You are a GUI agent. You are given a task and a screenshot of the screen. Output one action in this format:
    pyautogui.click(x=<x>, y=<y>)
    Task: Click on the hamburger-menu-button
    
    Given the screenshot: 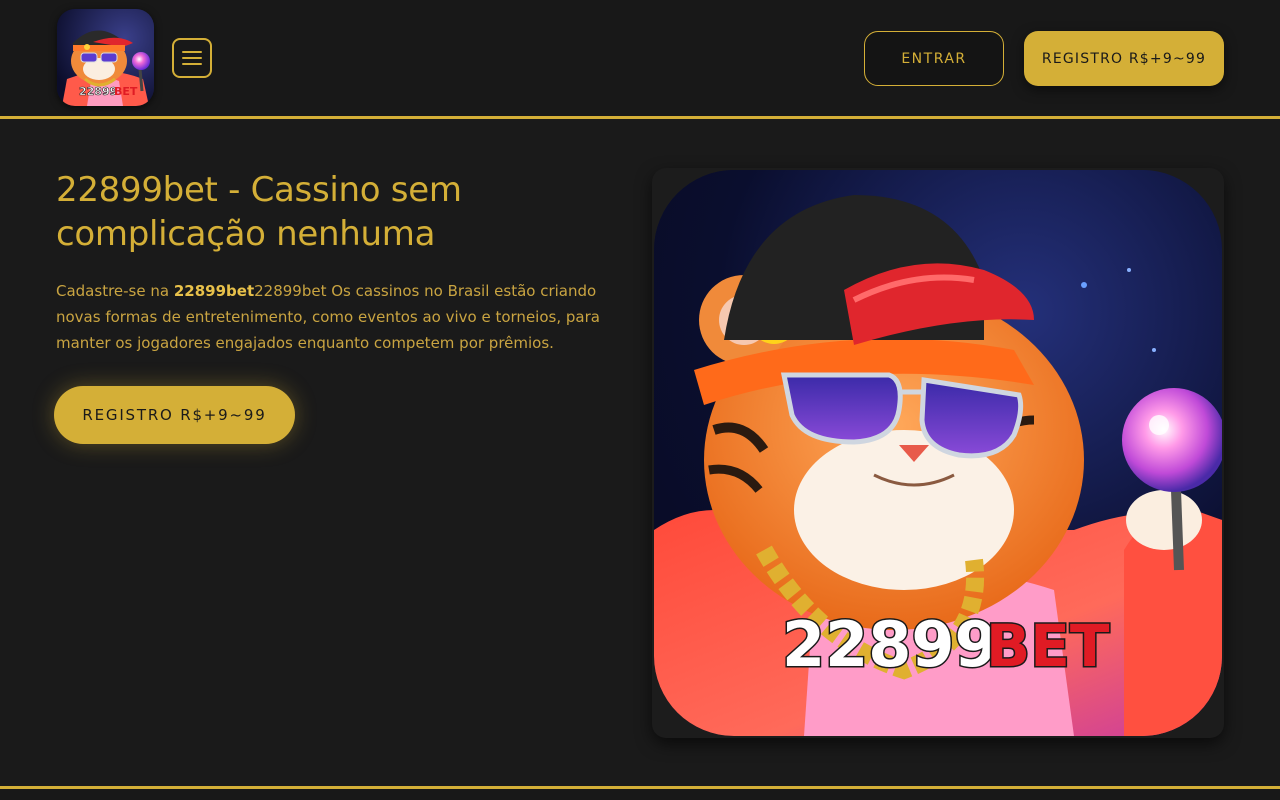 What is the action you would take?
    pyautogui.click(x=192, y=58)
    